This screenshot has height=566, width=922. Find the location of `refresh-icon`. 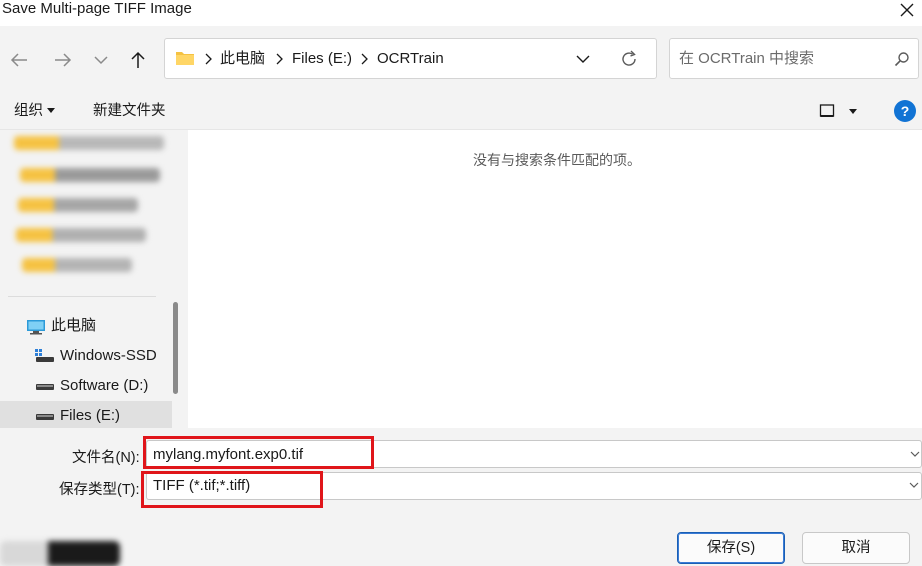

refresh-icon is located at coordinates (629, 59).